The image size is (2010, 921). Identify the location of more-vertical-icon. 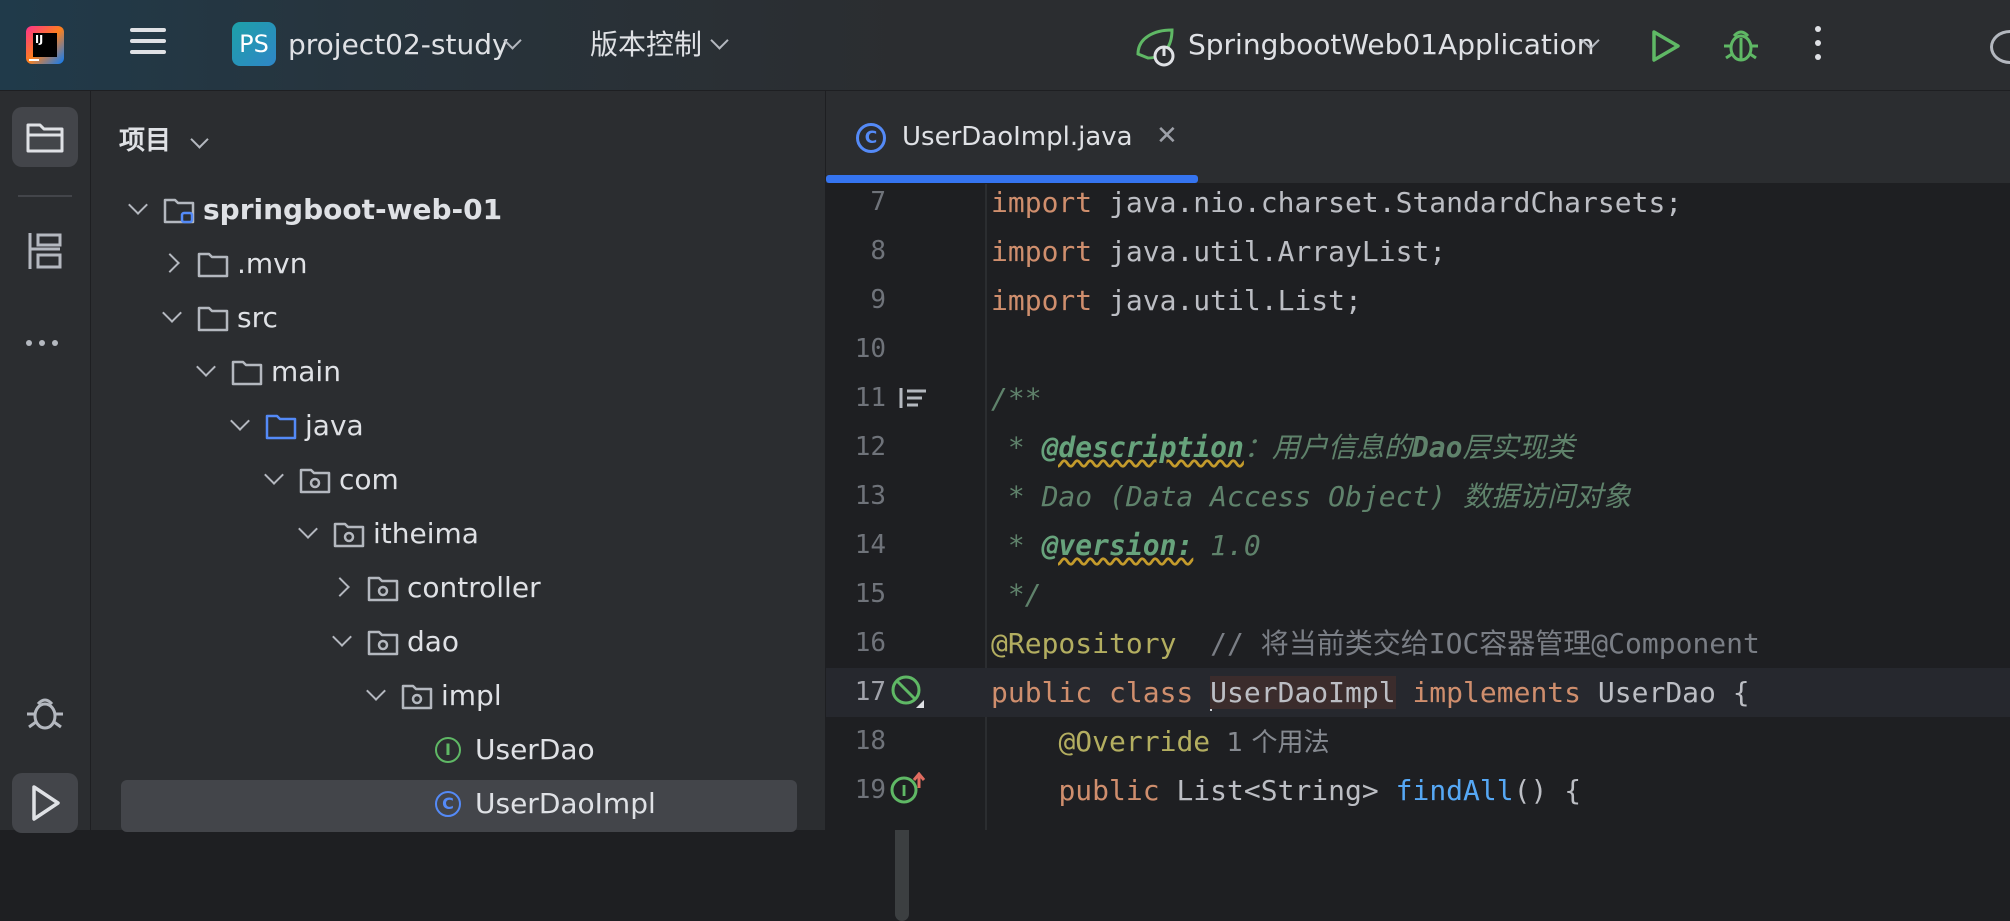
(1818, 46).